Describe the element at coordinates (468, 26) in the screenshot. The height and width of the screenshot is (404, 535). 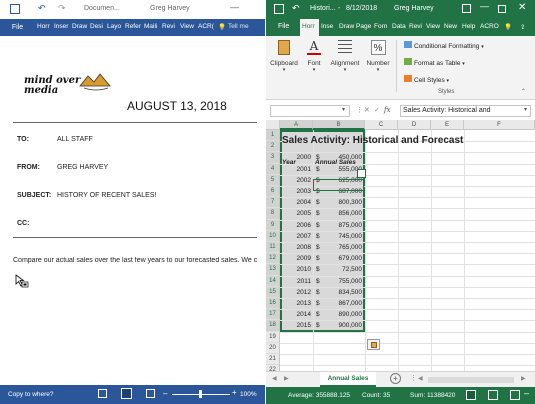
I see `excel-tab-help: Help` at that location.